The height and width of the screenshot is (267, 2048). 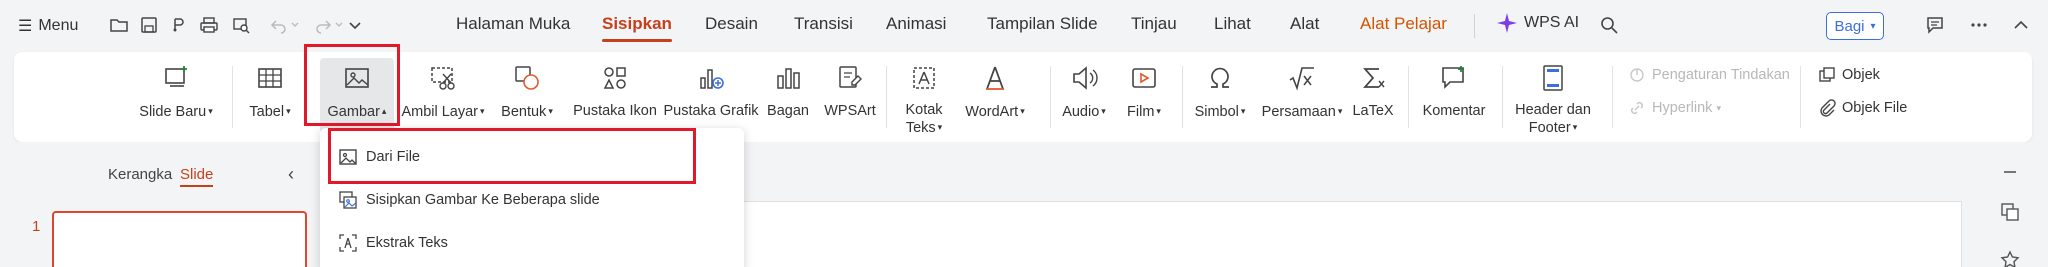 I want to click on icon-library-button: Pustaka Ikon, so click(x=615, y=91).